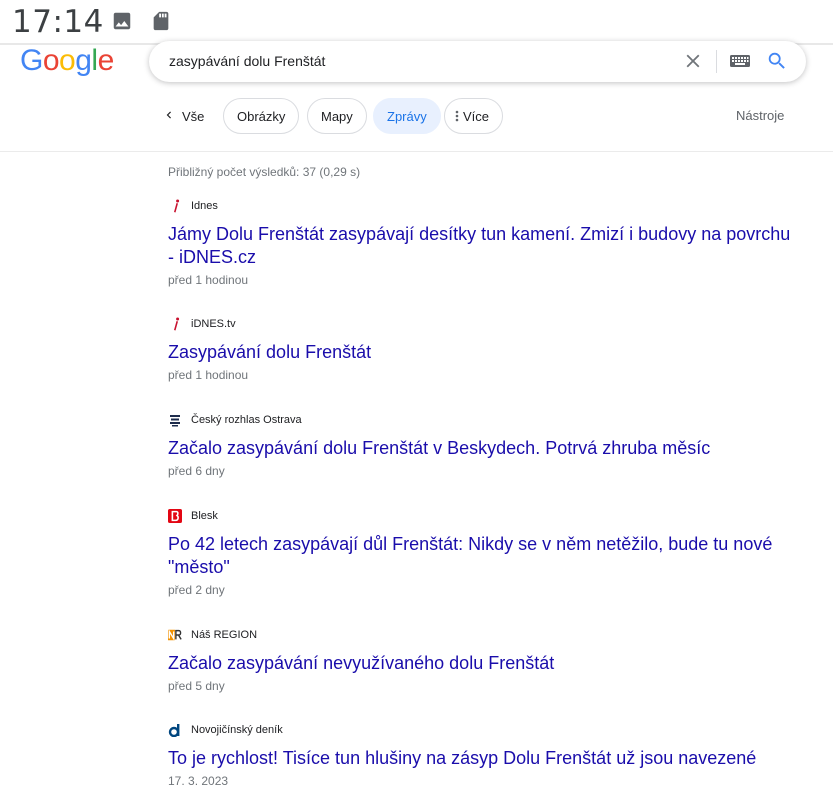 Image resolution: width=833 pixels, height=800 pixels. Describe the element at coordinates (457, 116) in the screenshot. I see `more-vert-icon` at that location.